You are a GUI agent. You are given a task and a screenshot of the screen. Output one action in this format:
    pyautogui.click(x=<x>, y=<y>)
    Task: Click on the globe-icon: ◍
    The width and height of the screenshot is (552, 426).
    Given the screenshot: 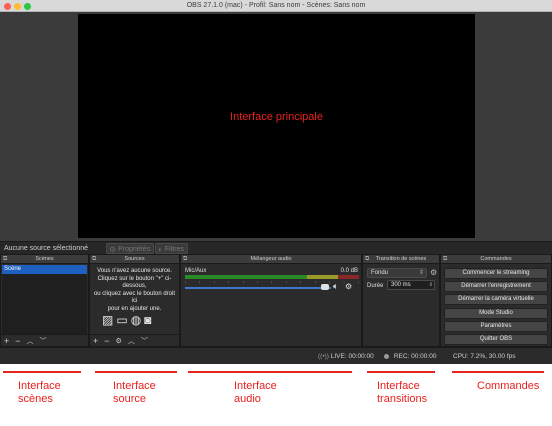 What is the action you would take?
    pyautogui.click(x=136, y=320)
    